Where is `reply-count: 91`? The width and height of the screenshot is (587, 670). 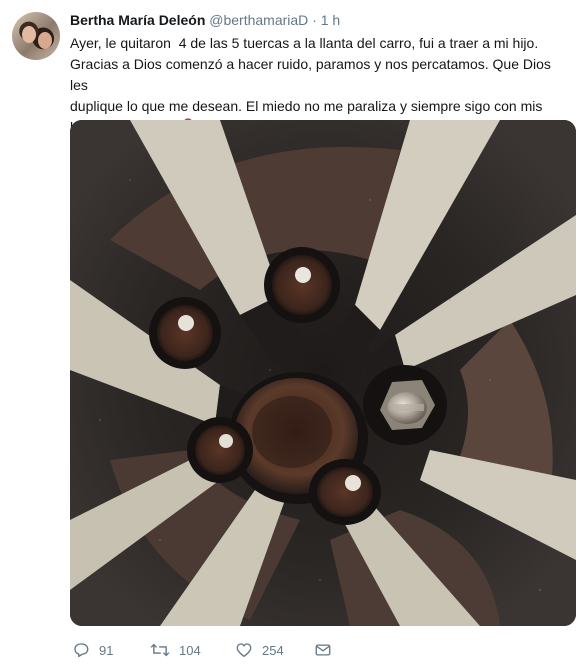
reply-count: 91 is located at coordinates (106, 650).